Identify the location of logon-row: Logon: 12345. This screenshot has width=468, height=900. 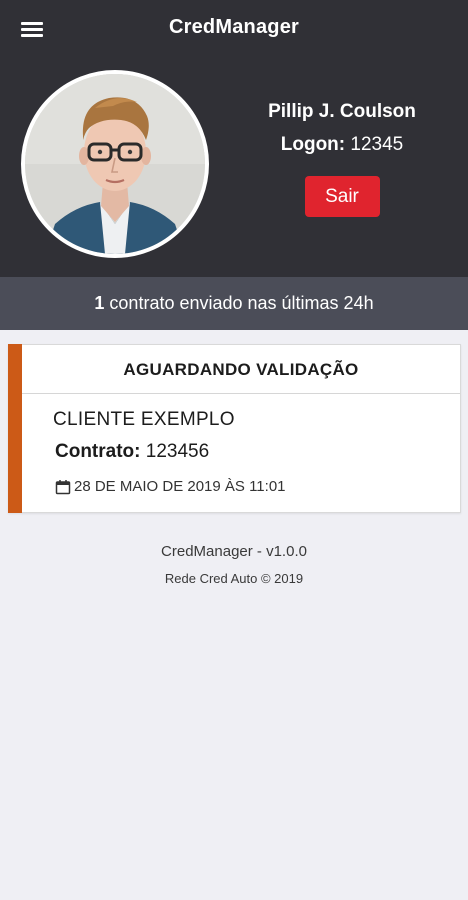
(342, 145).